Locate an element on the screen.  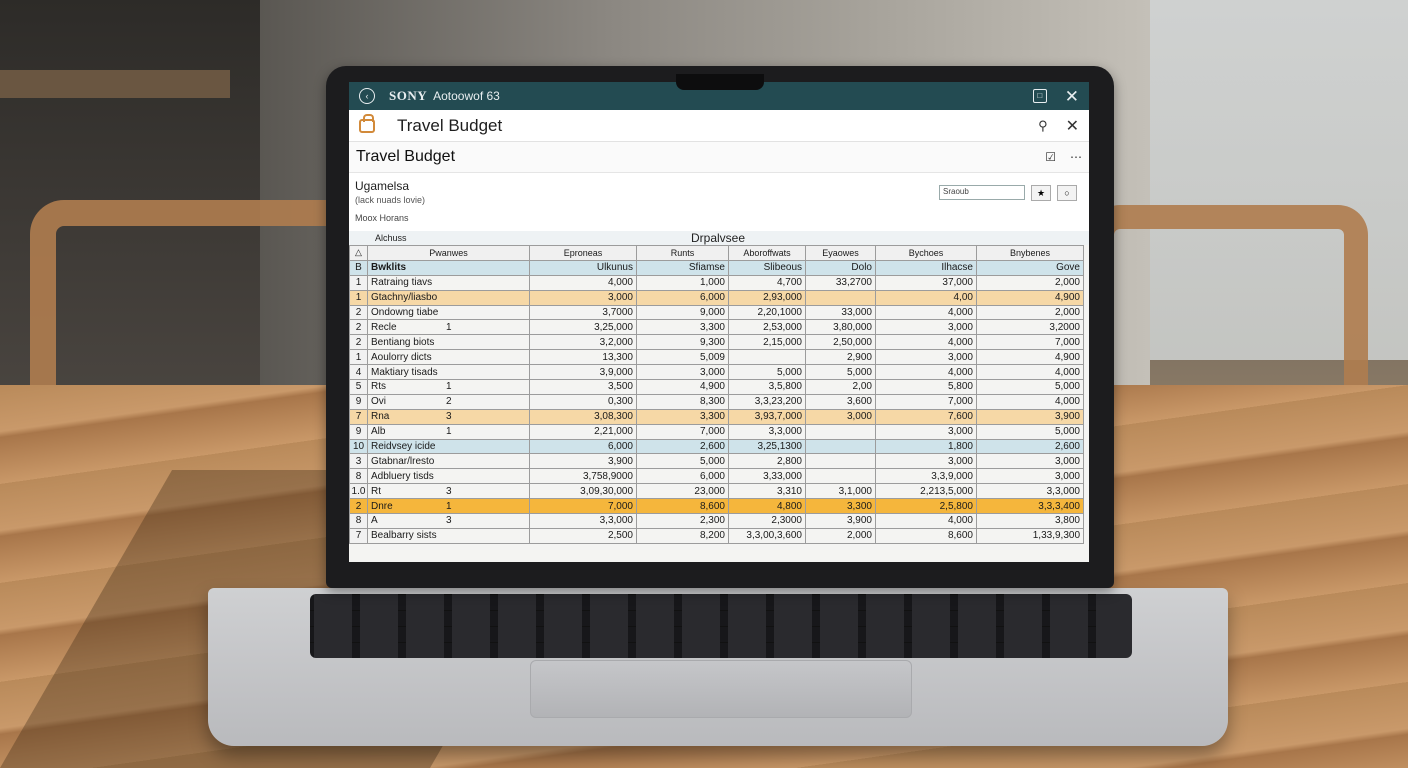
table-cell: 2,15,000 is located at coordinates (767, 342).